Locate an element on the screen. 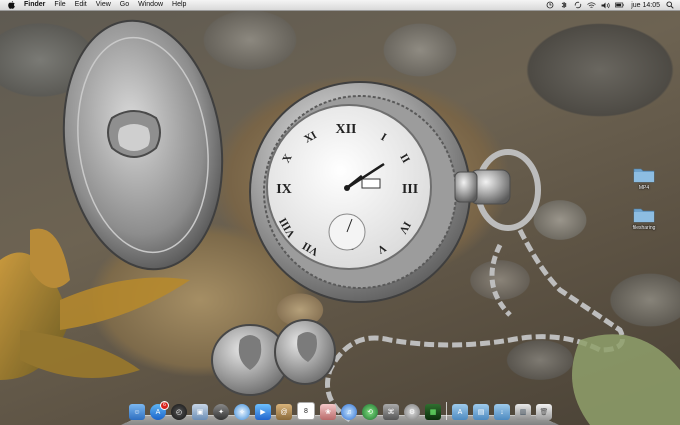 Image resolution: width=680 pixels, height=425 pixels. desktop-folder-mp4: MP4 is located at coordinates (644, 178).